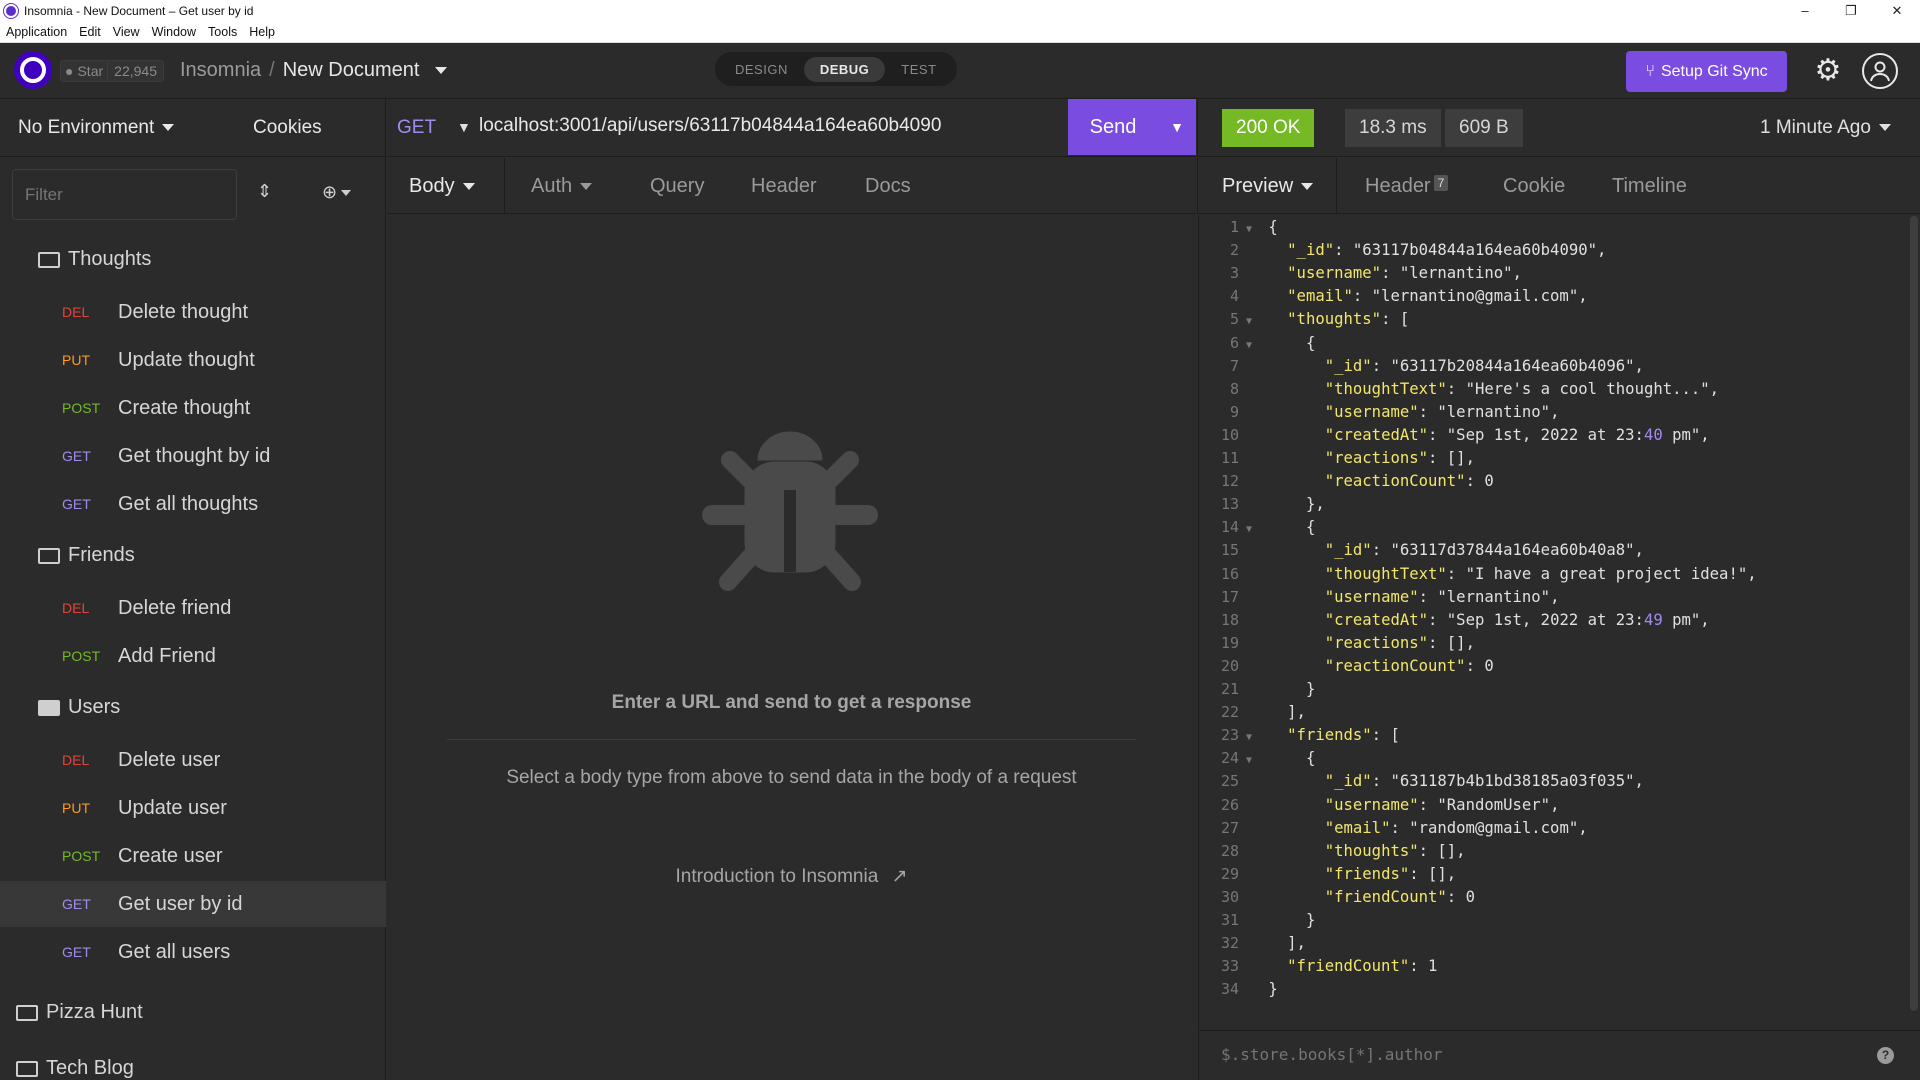 This screenshot has width=1920, height=1080. Describe the element at coordinates (193, 904) in the screenshot. I see `sidebar-request-item: GET Get user by id` at that location.